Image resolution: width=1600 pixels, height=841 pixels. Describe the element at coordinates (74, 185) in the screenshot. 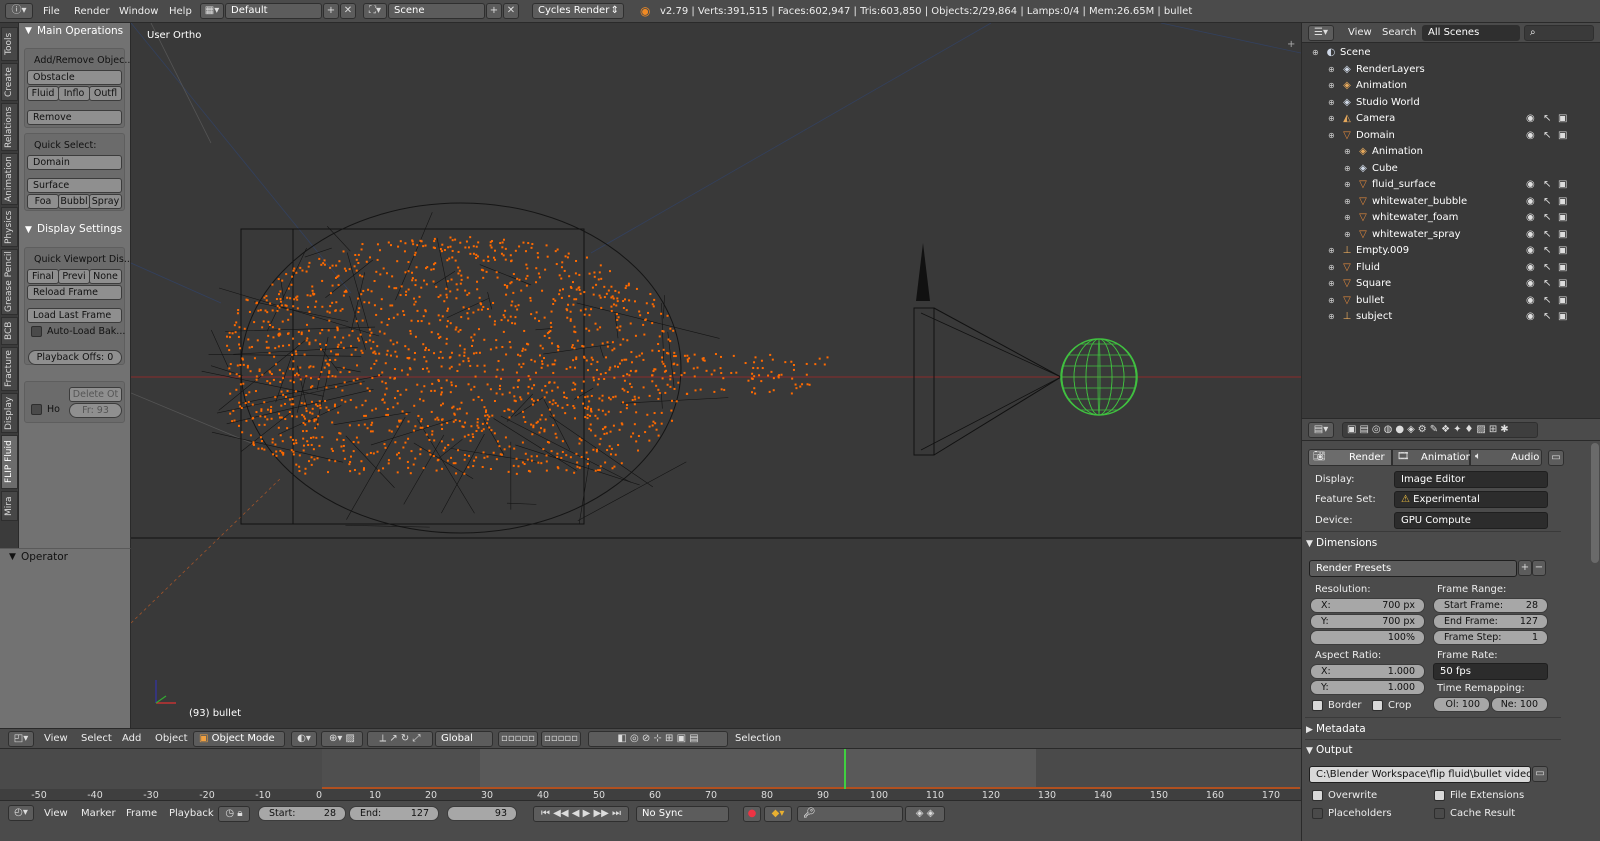

I see `select-surface-button: Surface` at that location.